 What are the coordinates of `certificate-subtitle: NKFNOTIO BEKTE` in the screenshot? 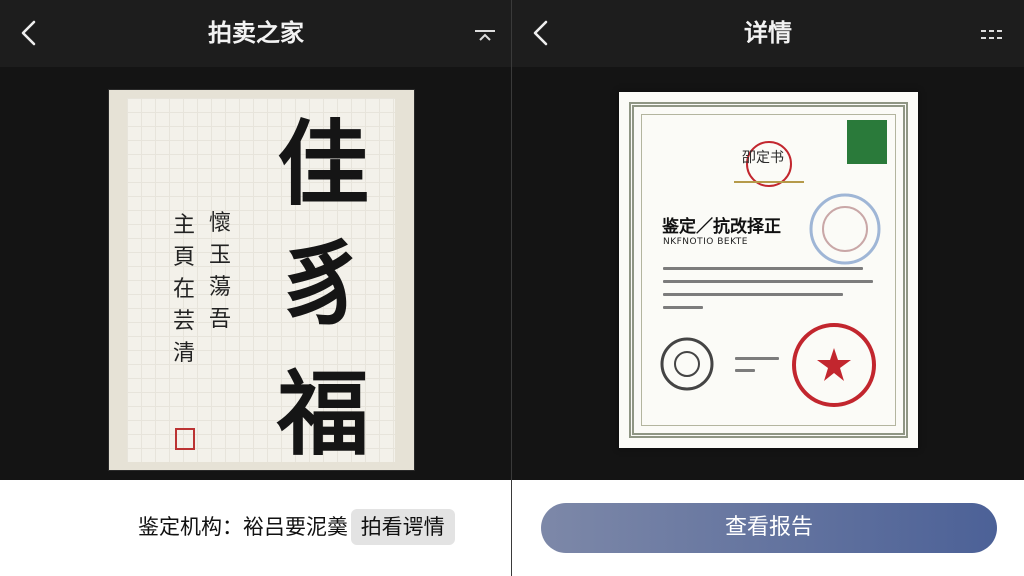 It's located at (705, 242).